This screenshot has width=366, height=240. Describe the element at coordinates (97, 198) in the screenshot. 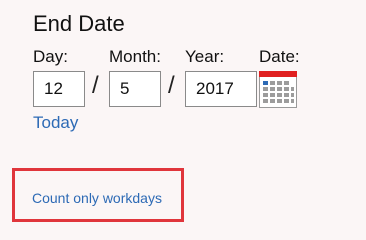

I see `count-workdays-link: Count only workdays` at that location.